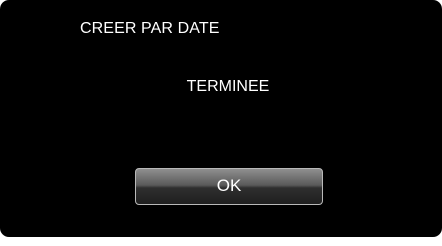 This screenshot has height=246, width=442. Describe the element at coordinates (150, 28) in the screenshot. I see `screen-title: CREER PAR DATE` at that location.